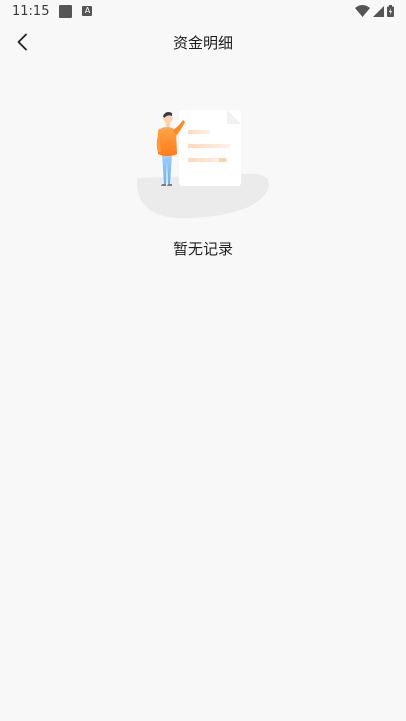 The width and height of the screenshot is (406, 721). I want to click on signal-icon, so click(378, 11).